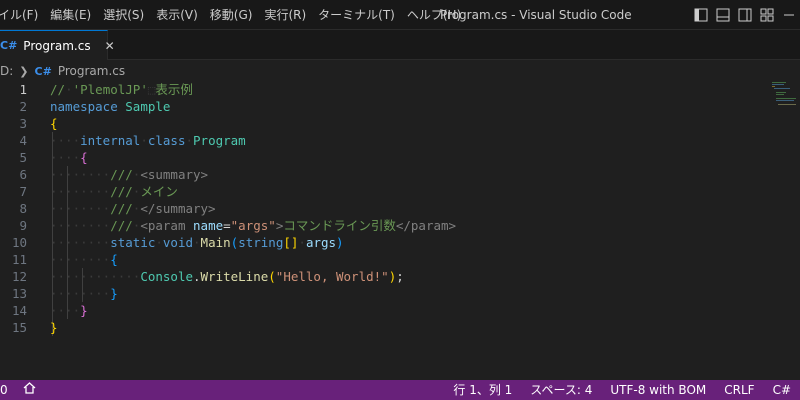 This screenshot has height=400, width=800. Describe the element at coordinates (23, 208) in the screenshot. I see `line-number: 8` at that location.